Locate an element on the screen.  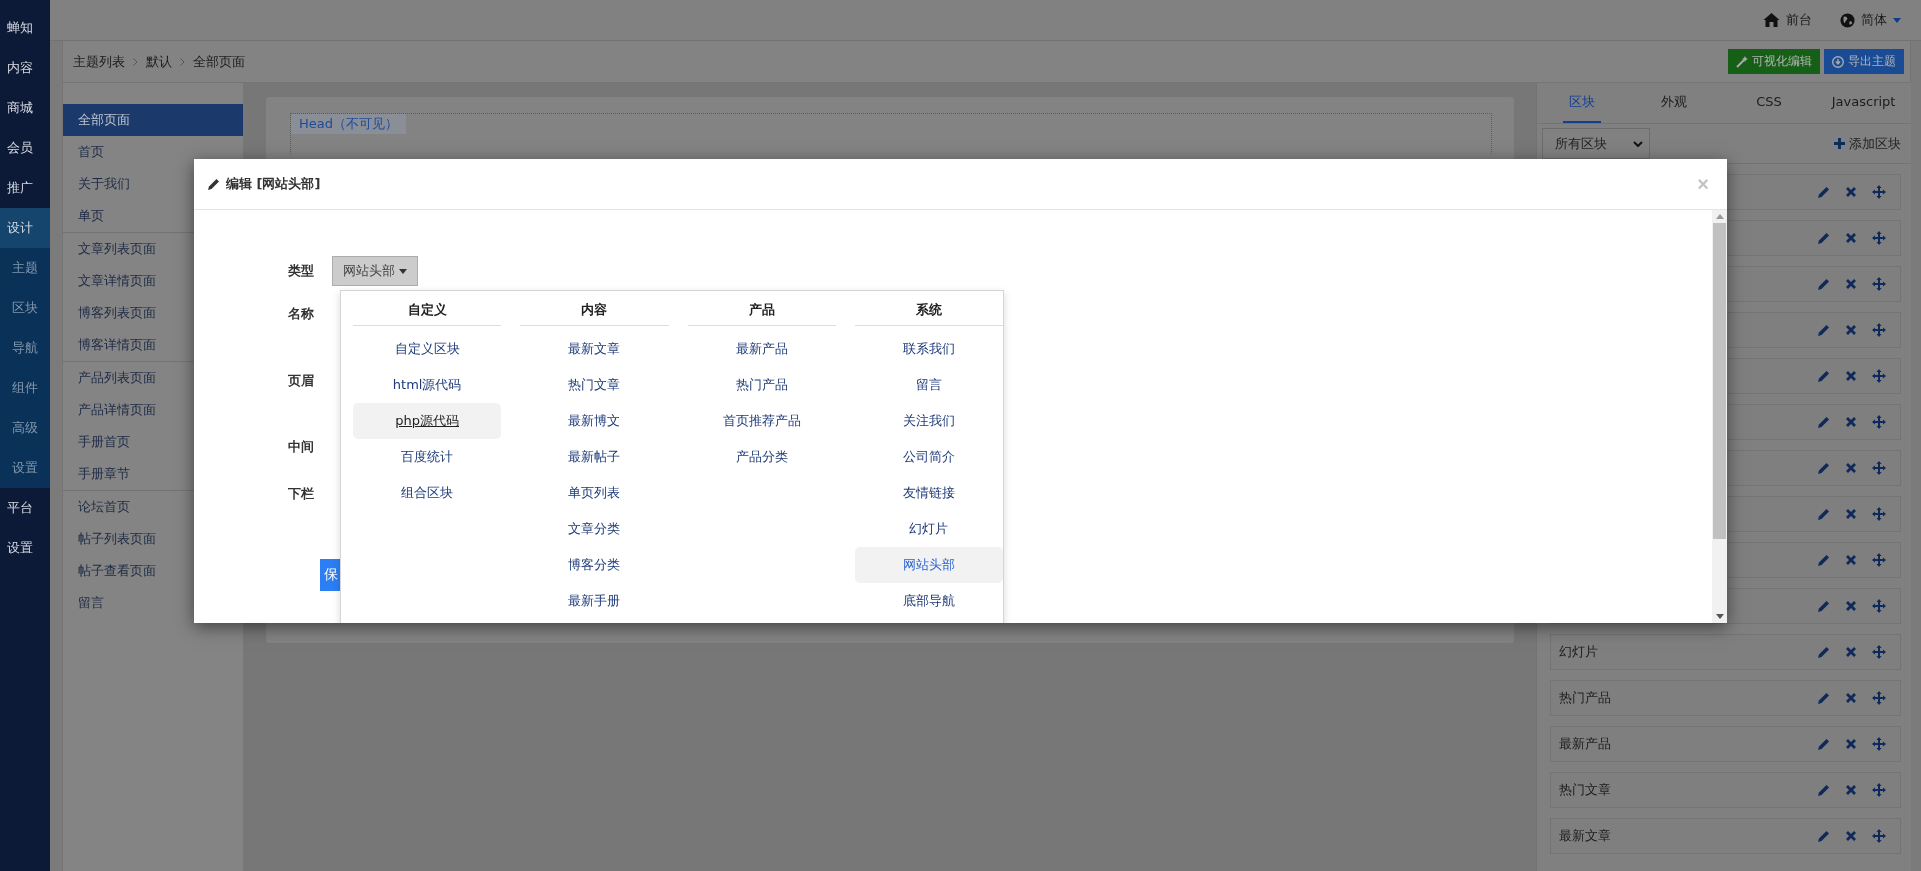
nav-item: 设计 is located at coordinates (25, 228).